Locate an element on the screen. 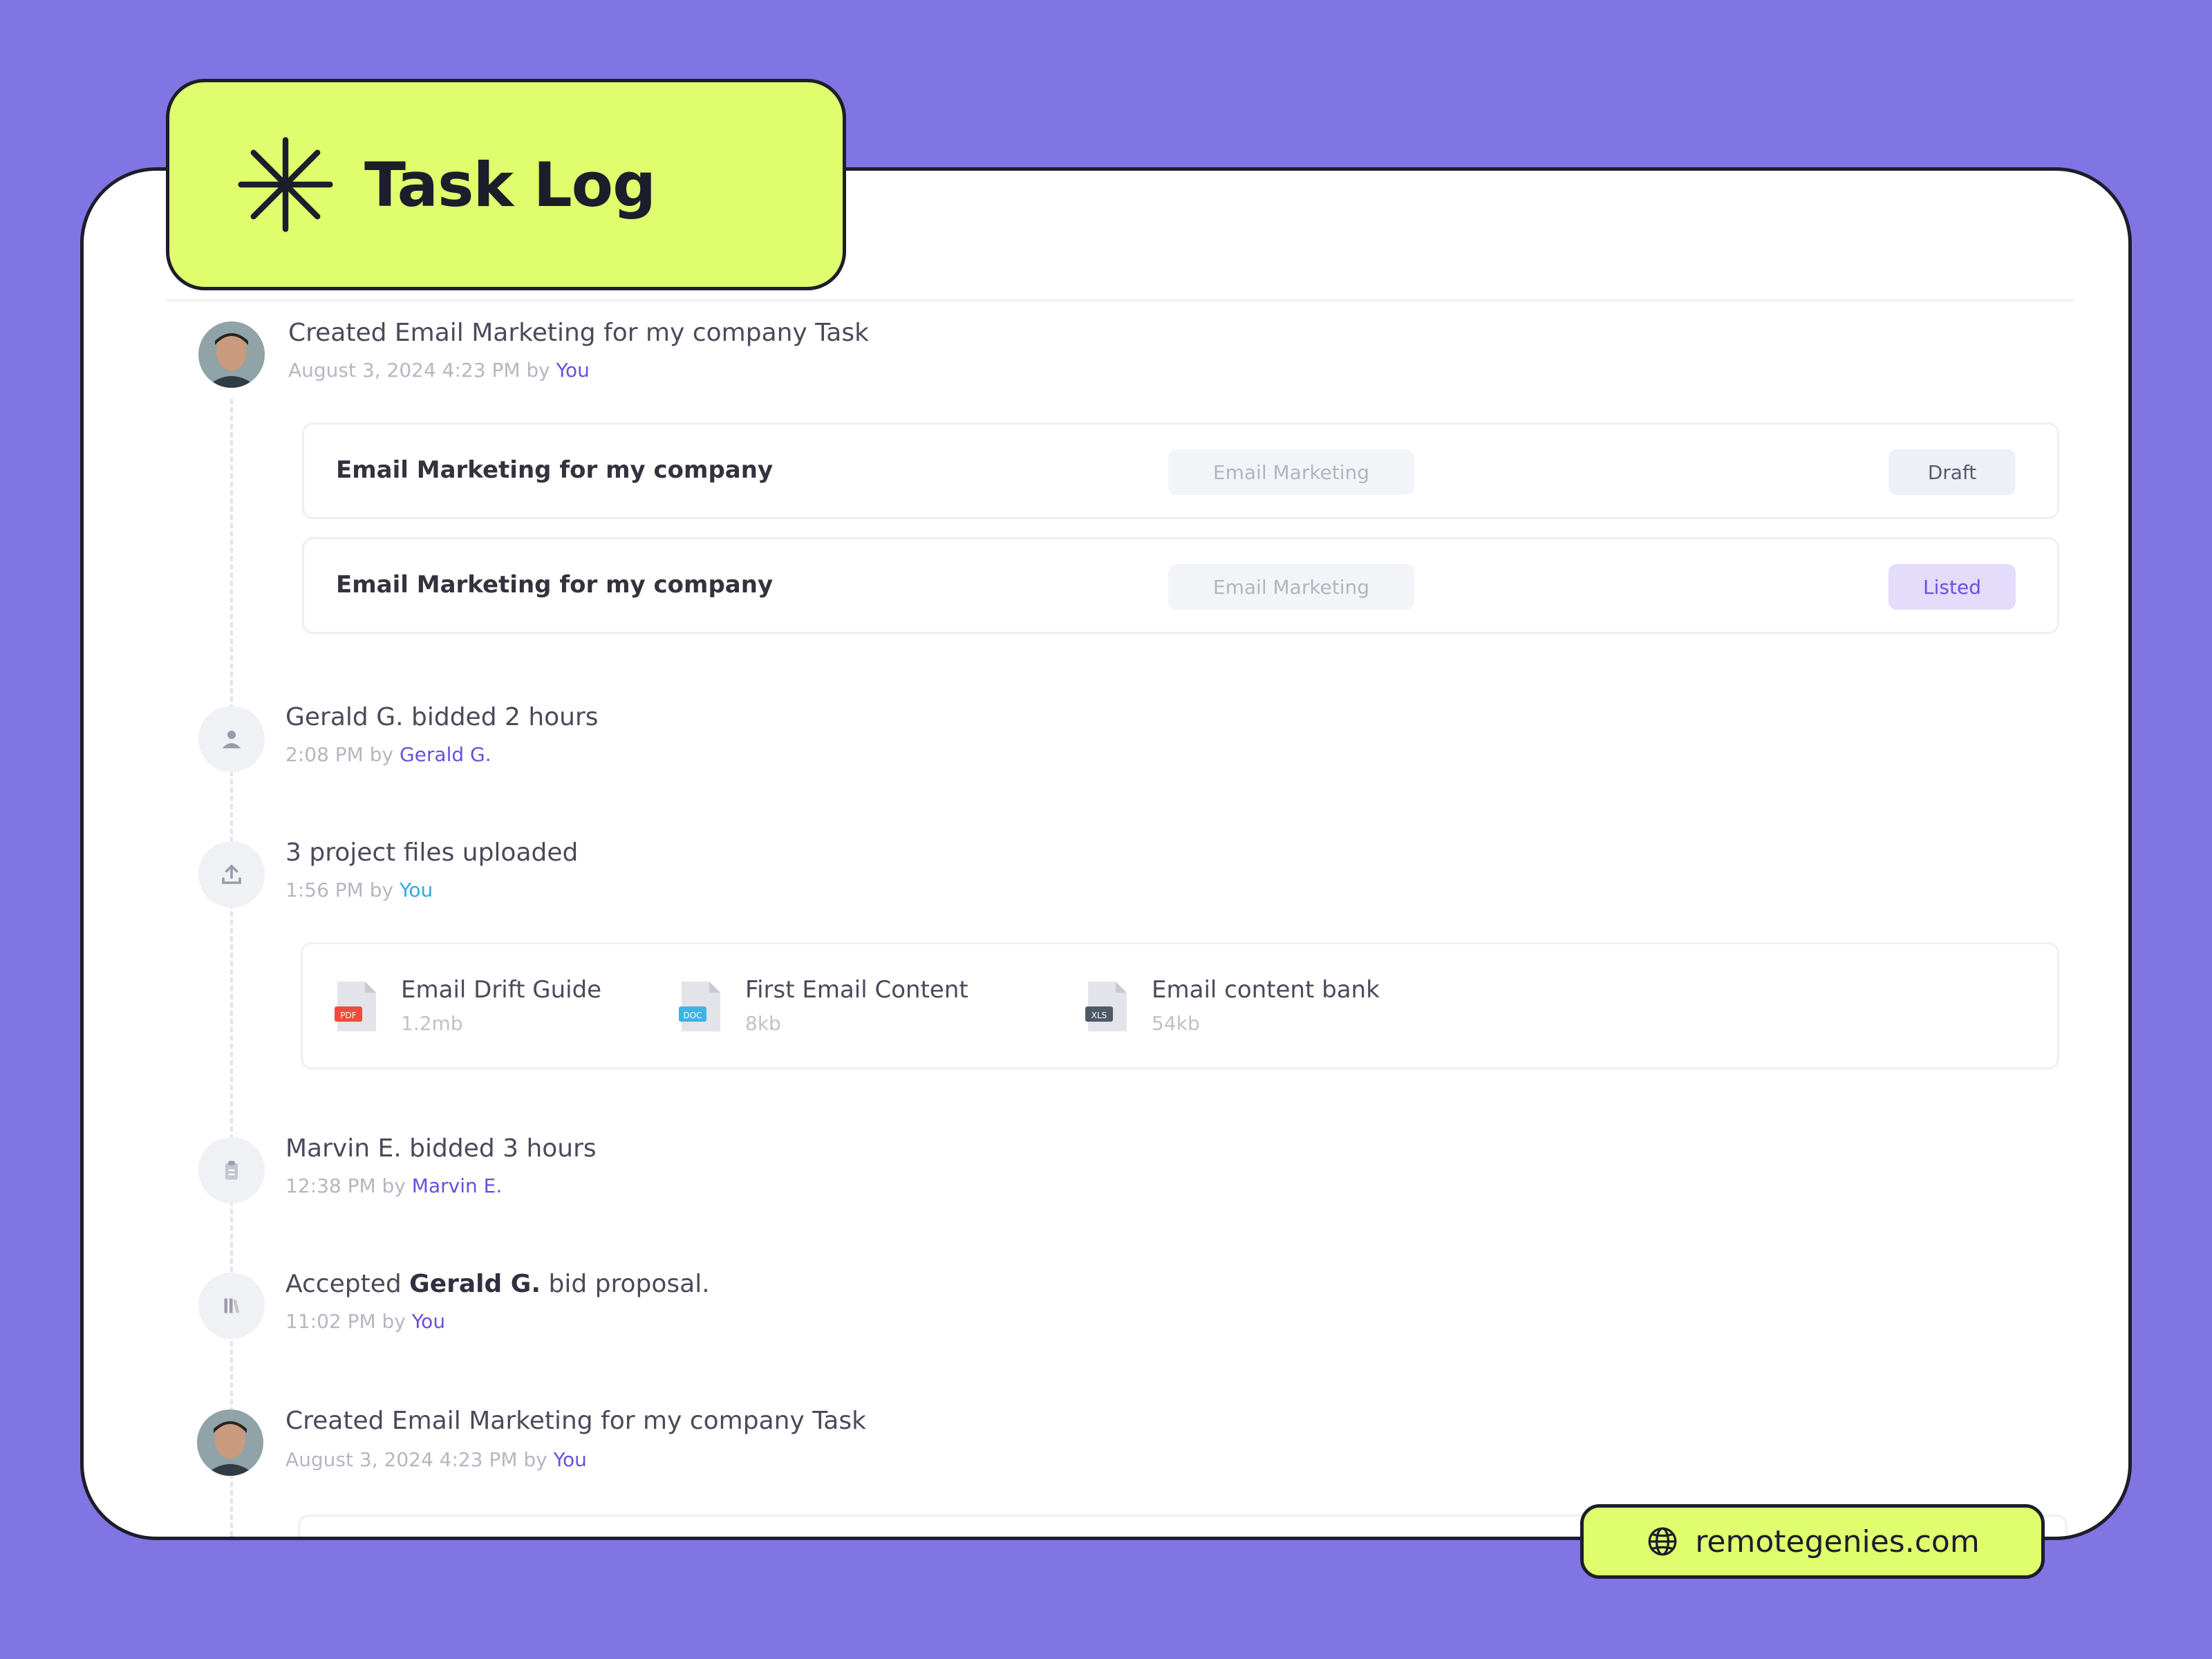 This screenshot has width=2212, height=1659. file-item: XLS Email content bank 54kb is located at coordinates (1265, 1007).